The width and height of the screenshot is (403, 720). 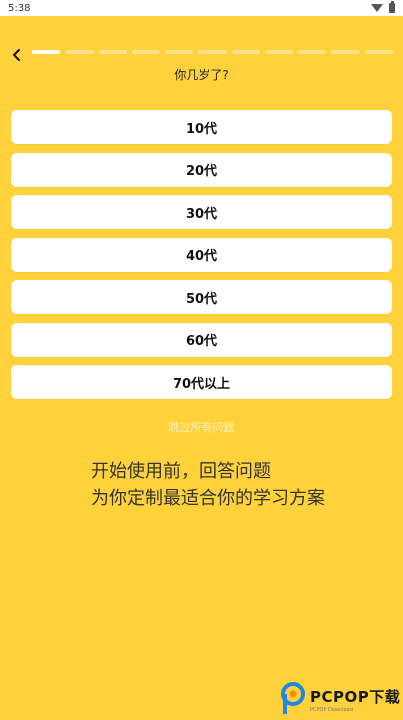 I want to click on option-10s: 10代, so click(x=201, y=127).